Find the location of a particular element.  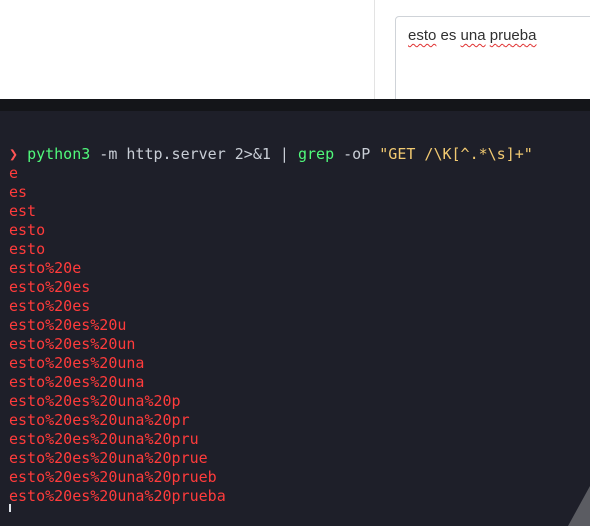

filter-program: grep is located at coordinates (316, 154).